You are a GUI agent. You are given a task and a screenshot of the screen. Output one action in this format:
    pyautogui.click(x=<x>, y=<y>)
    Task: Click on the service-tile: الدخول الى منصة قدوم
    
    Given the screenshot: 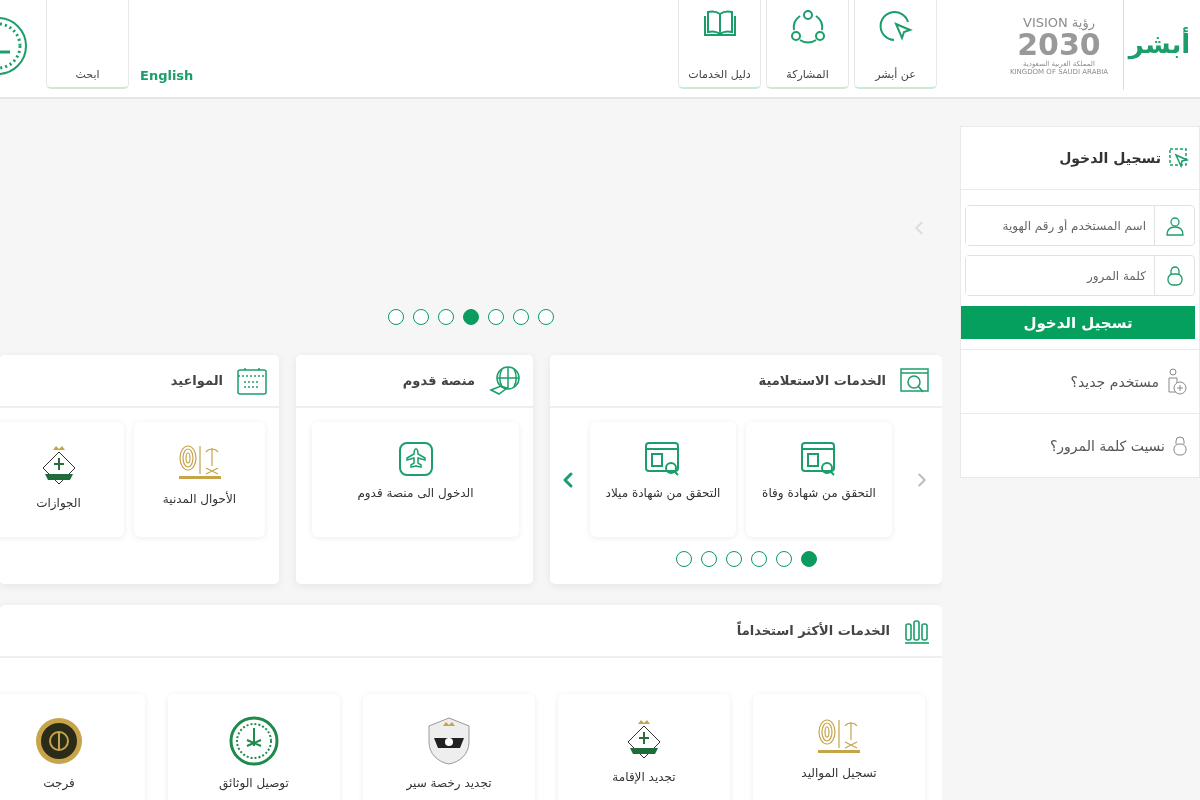 What is the action you would take?
    pyautogui.click(x=415, y=479)
    